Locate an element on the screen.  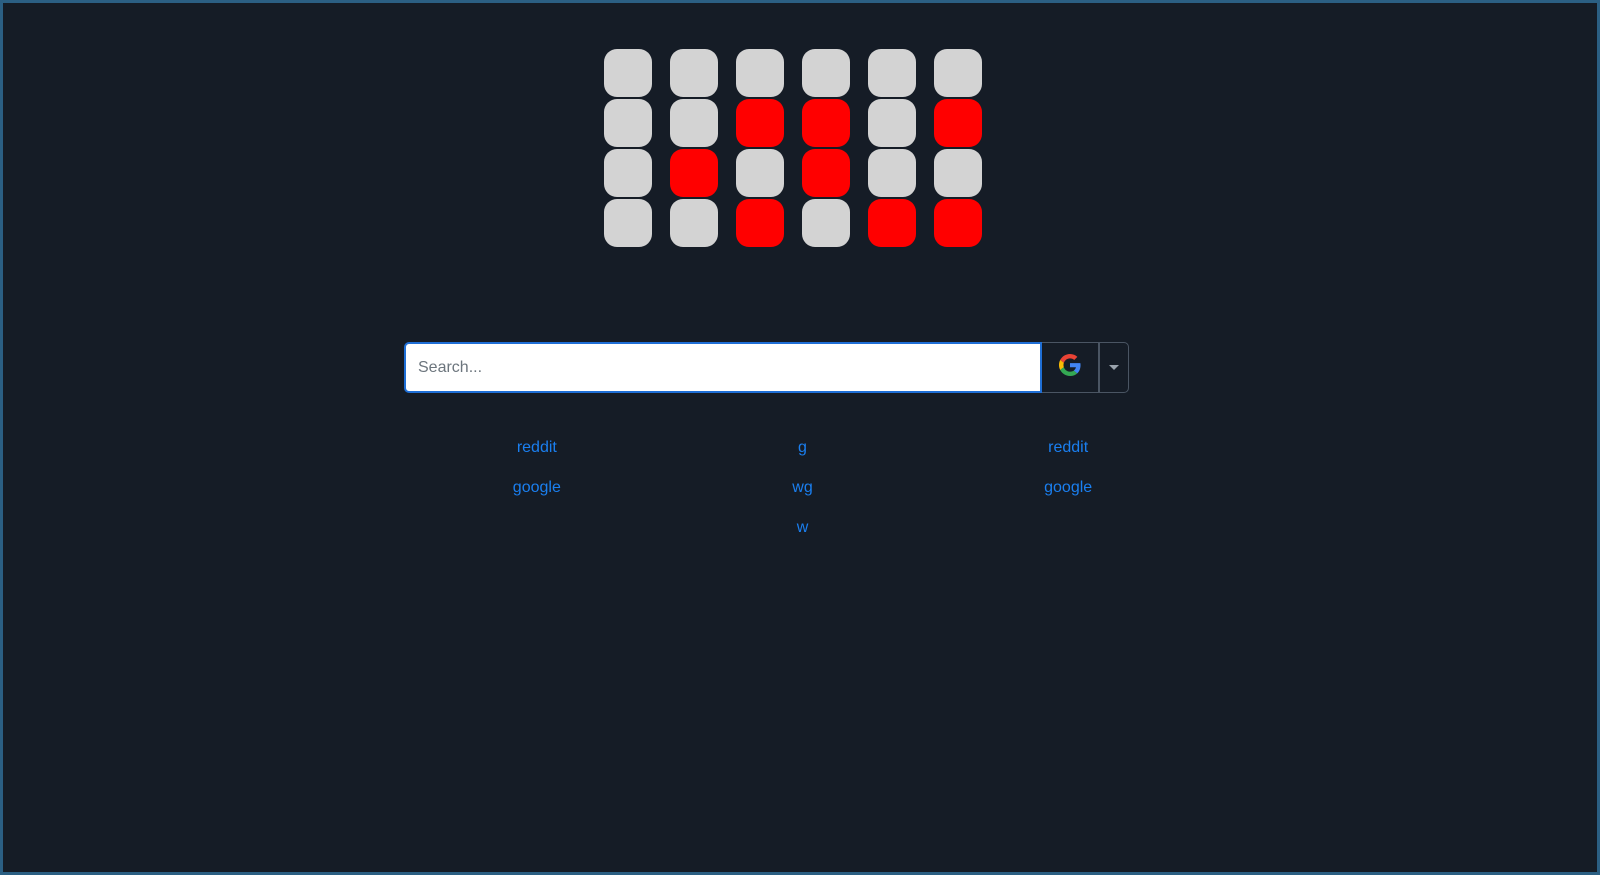
quick-links: reddit g reddit google wg google w is located at coordinates (802, 488).